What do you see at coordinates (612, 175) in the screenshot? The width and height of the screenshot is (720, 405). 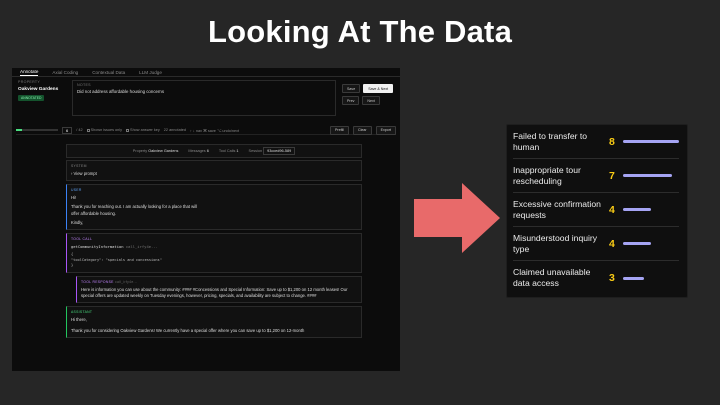 I see `failure-mode-count: 7` at bounding box center [612, 175].